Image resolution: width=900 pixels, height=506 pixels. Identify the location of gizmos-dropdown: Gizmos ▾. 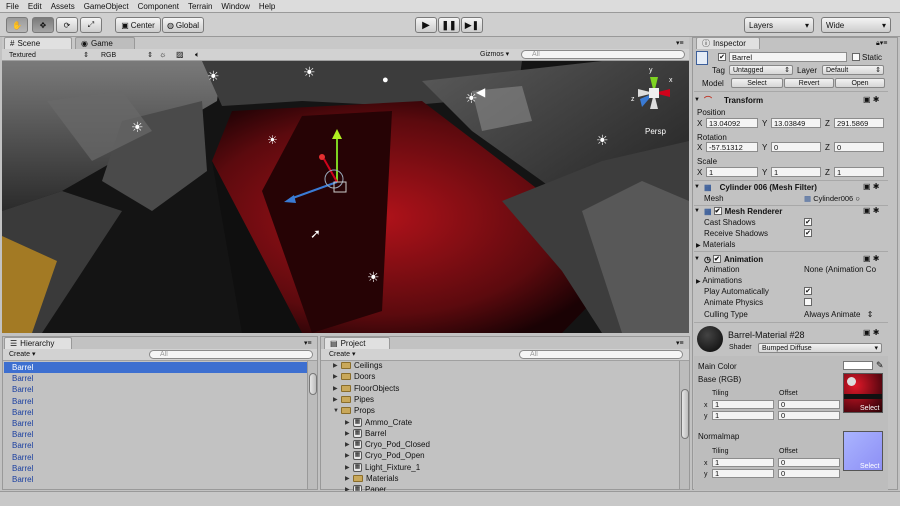
(494, 54).